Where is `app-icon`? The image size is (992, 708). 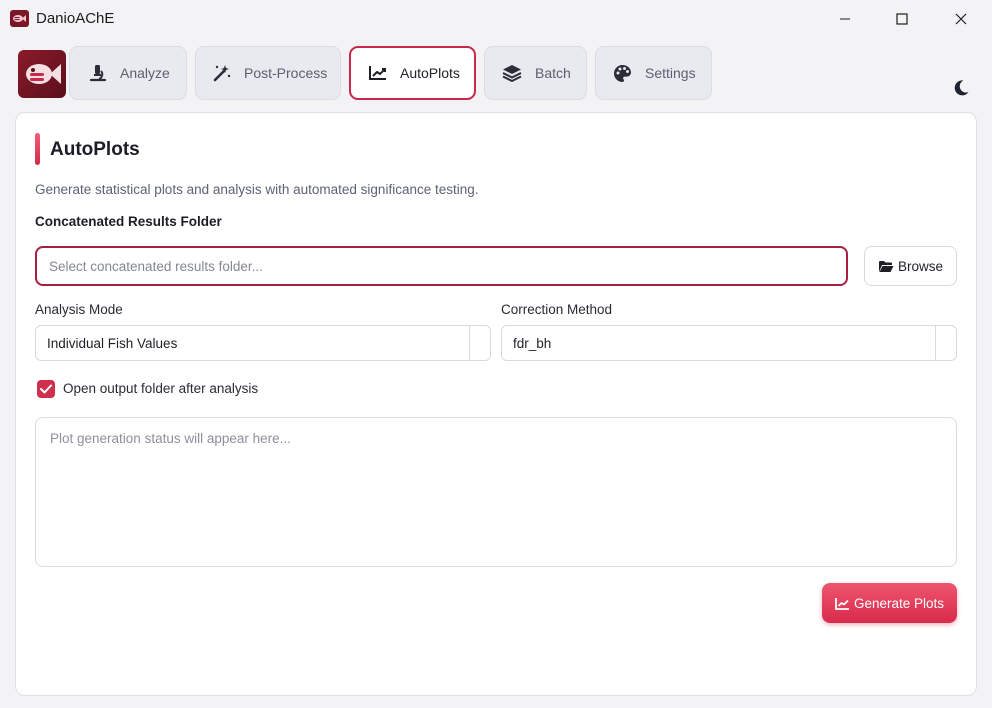 app-icon is located at coordinates (19, 18).